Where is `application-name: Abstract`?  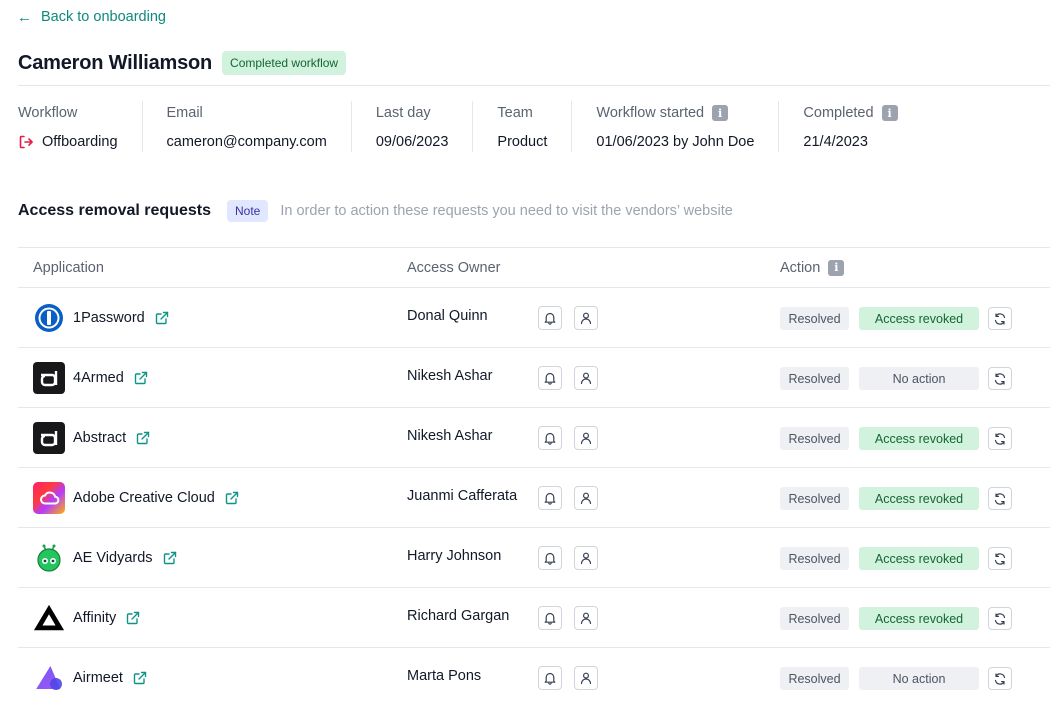
application-name: Abstract is located at coordinates (100, 438).